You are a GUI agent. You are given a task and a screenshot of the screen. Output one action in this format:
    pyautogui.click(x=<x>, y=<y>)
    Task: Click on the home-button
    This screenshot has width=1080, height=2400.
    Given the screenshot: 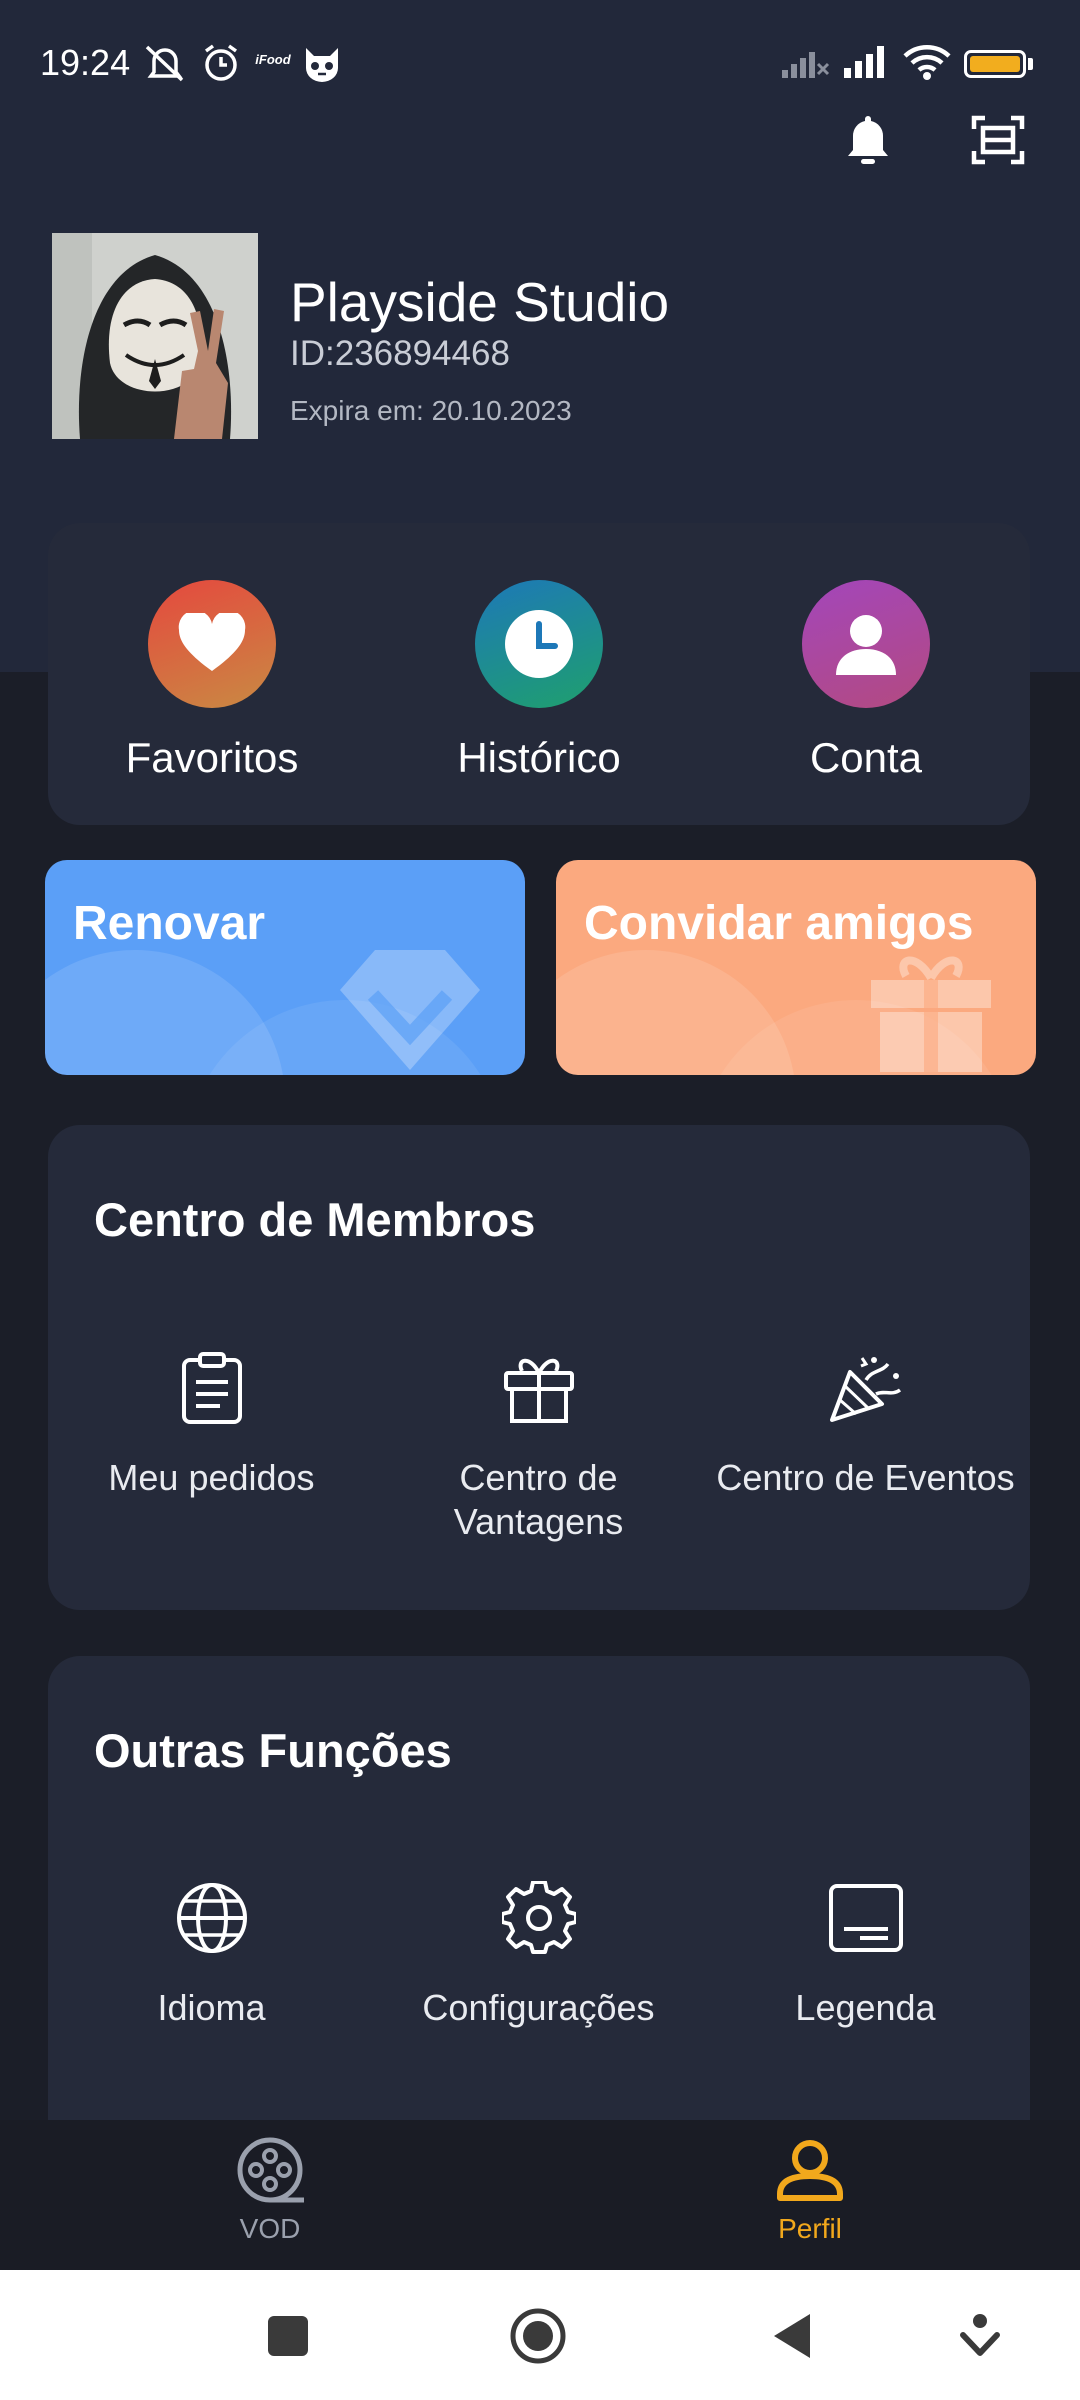 What is the action you would take?
    pyautogui.click(x=538, y=2336)
    